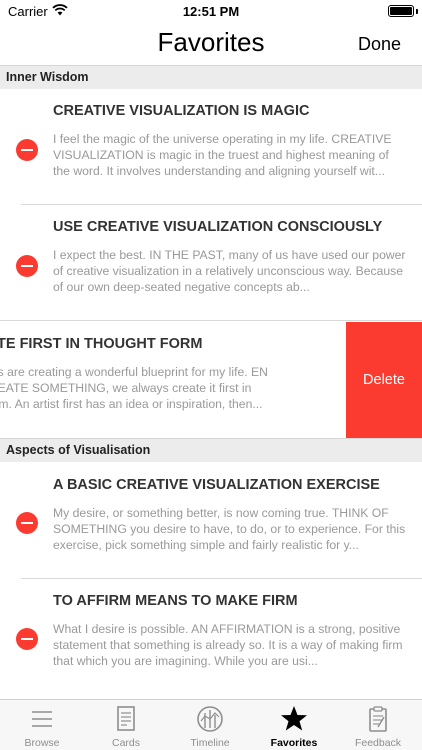 Image resolution: width=422 pixels, height=750 pixels. I want to click on tab-label: Browse, so click(42, 743).